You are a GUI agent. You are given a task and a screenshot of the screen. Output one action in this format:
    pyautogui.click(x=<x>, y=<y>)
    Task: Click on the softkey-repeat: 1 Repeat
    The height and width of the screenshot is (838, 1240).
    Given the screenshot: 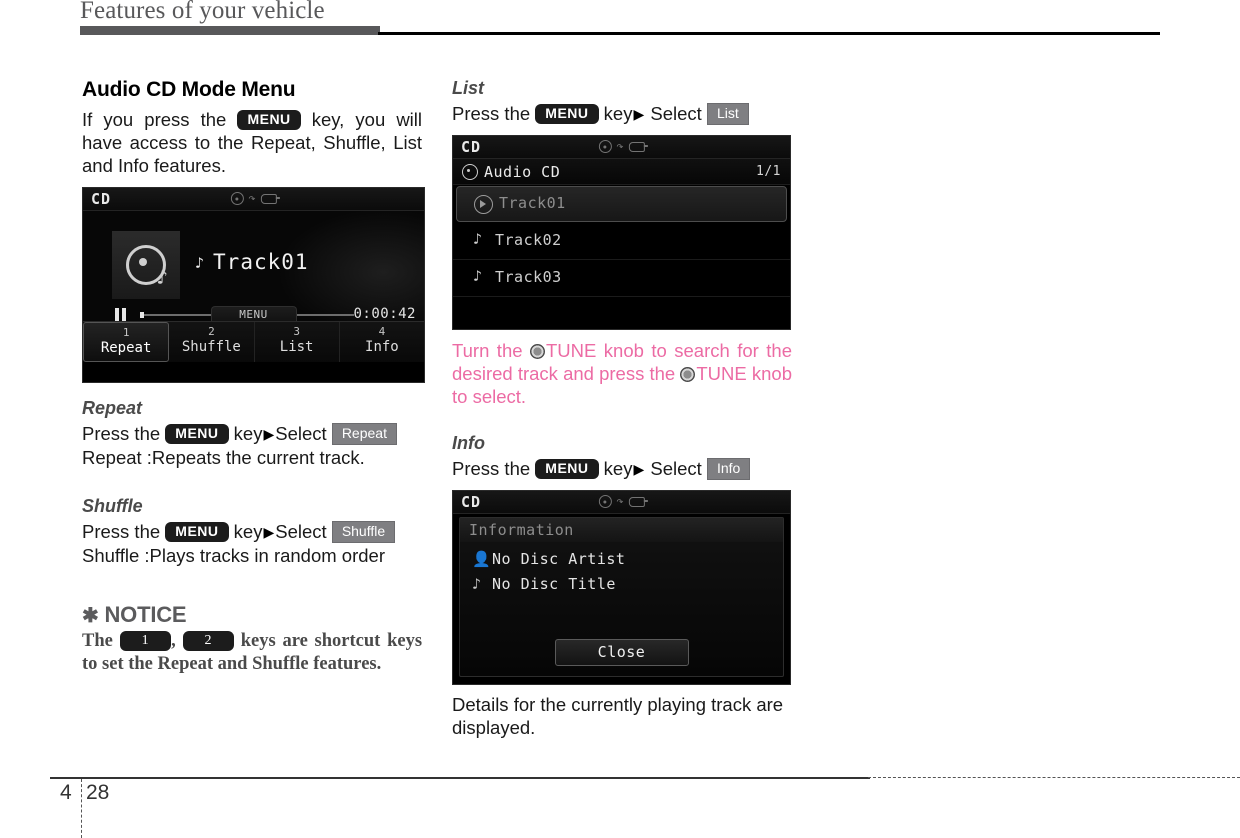 What is the action you would take?
    pyautogui.click(x=126, y=342)
    